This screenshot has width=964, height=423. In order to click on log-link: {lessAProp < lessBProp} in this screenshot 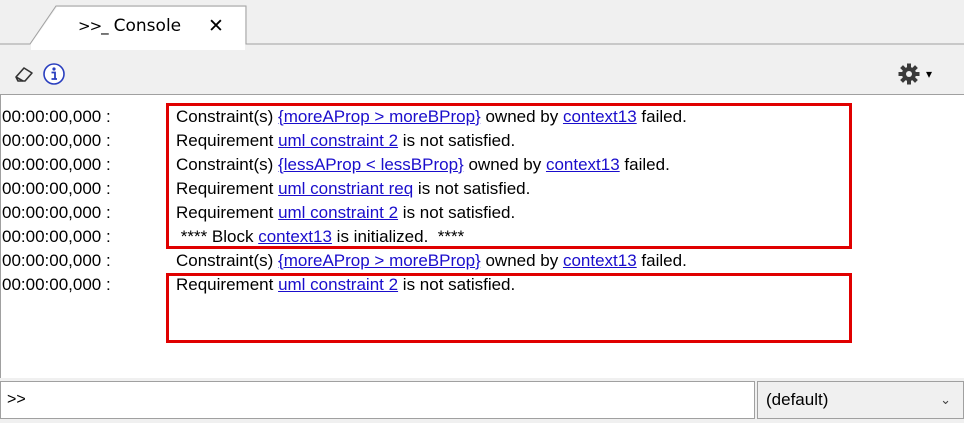, I will do `click(371, 164)`.